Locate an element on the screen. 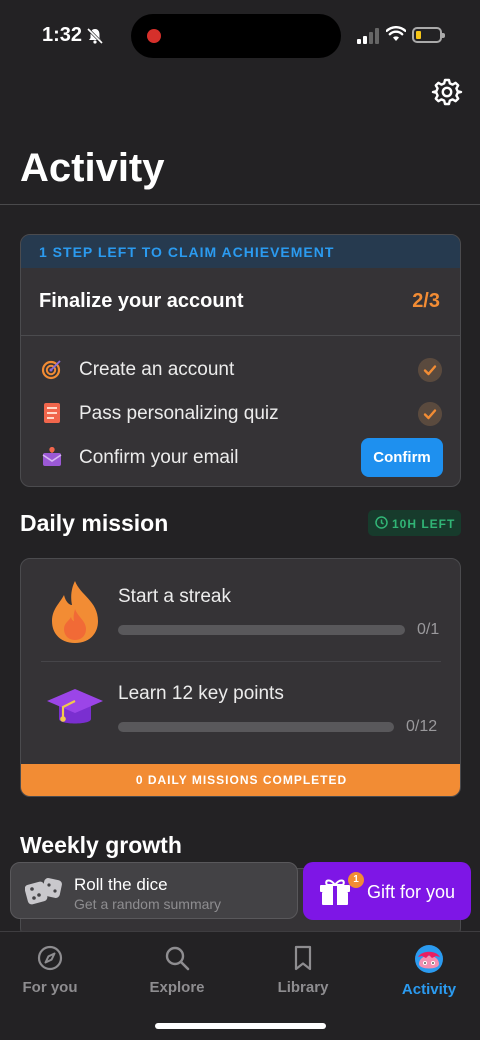 The width and height of the screenshot is (480, 1040). time-left-badge: 10H LEFT is located at coordinates (414, 523).